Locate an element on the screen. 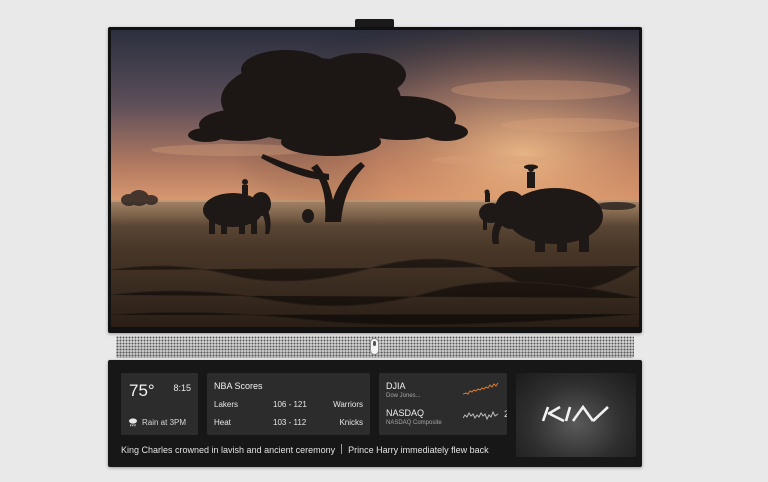  microphone-icon is located at coordinates (374, 346).